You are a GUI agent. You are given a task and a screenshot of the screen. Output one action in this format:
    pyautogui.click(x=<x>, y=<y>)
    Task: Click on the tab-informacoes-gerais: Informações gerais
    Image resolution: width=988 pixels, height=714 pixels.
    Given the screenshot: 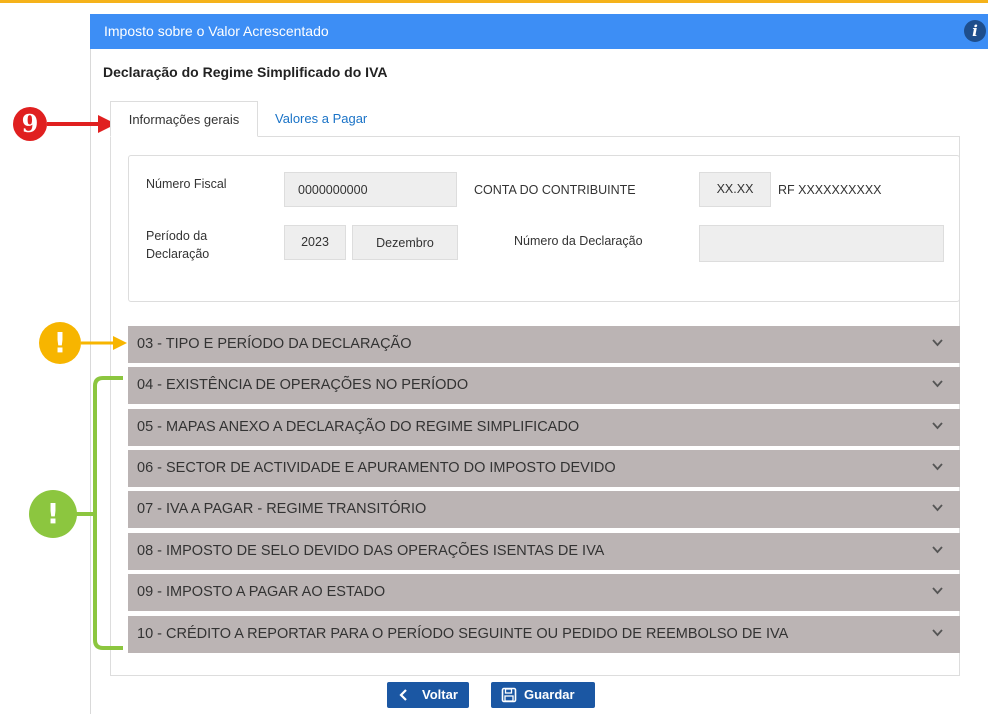 What is the action you would take?
    pyautogui.click(x=184, y=119)
    